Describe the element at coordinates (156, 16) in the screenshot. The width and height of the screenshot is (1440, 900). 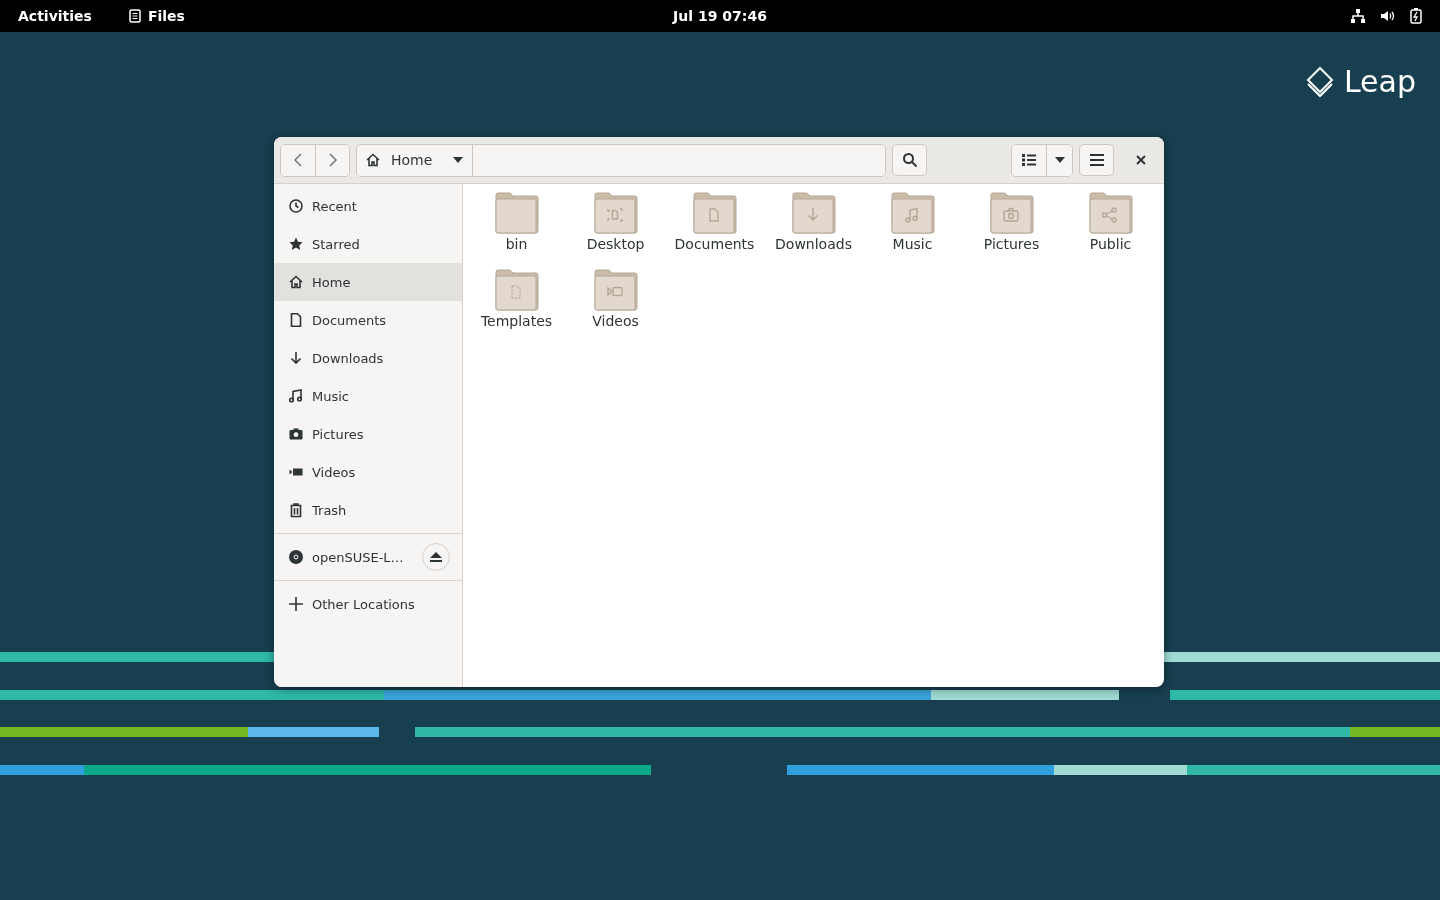
I see `app-menu: Files` at that location.